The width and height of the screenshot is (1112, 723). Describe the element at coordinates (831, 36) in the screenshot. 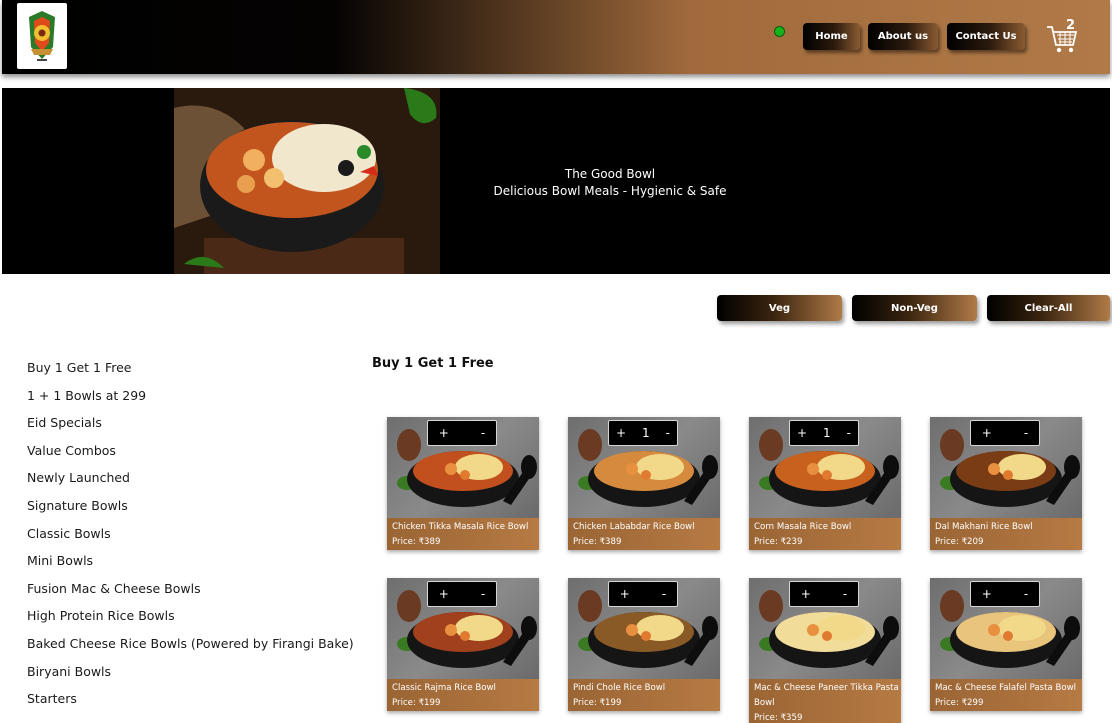

I see `nav-home-button: Home` at that location.